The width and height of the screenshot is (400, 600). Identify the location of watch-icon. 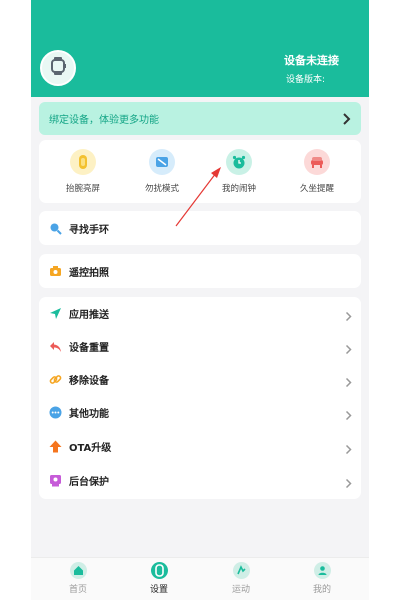
(58, 68).